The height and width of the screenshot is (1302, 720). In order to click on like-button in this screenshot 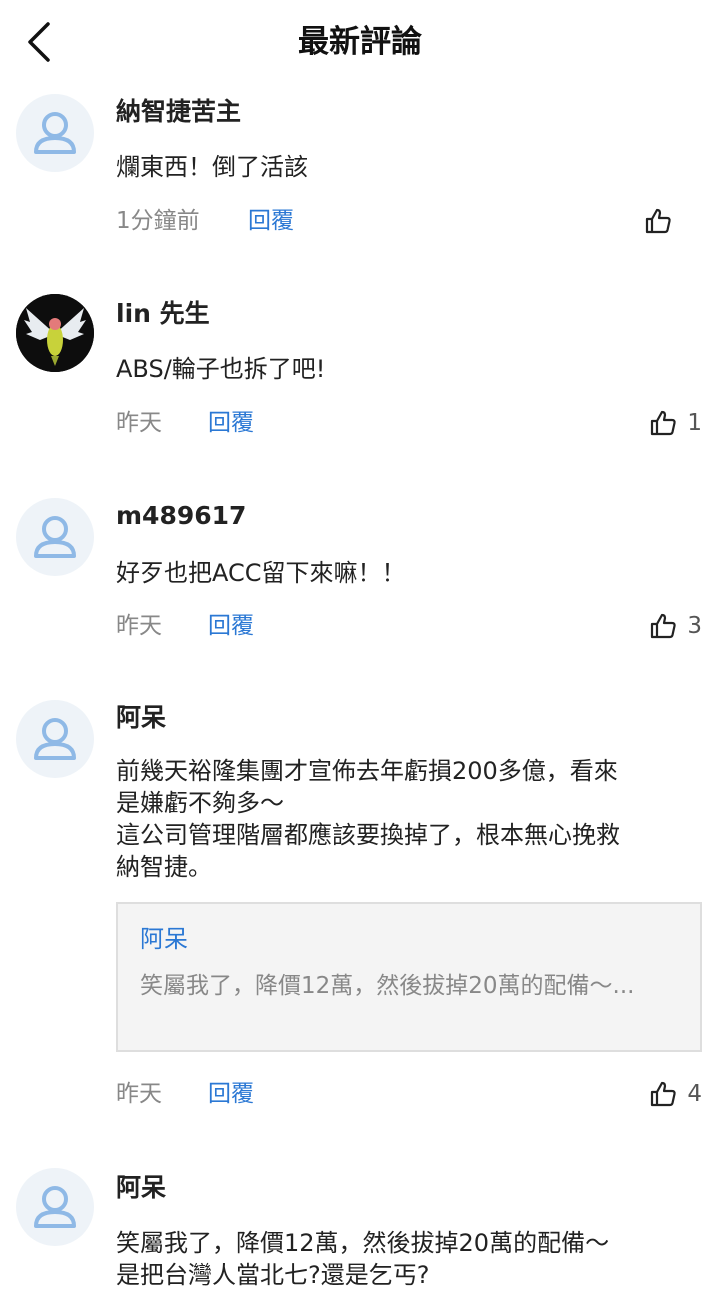, I will do `click(663, 221)`.